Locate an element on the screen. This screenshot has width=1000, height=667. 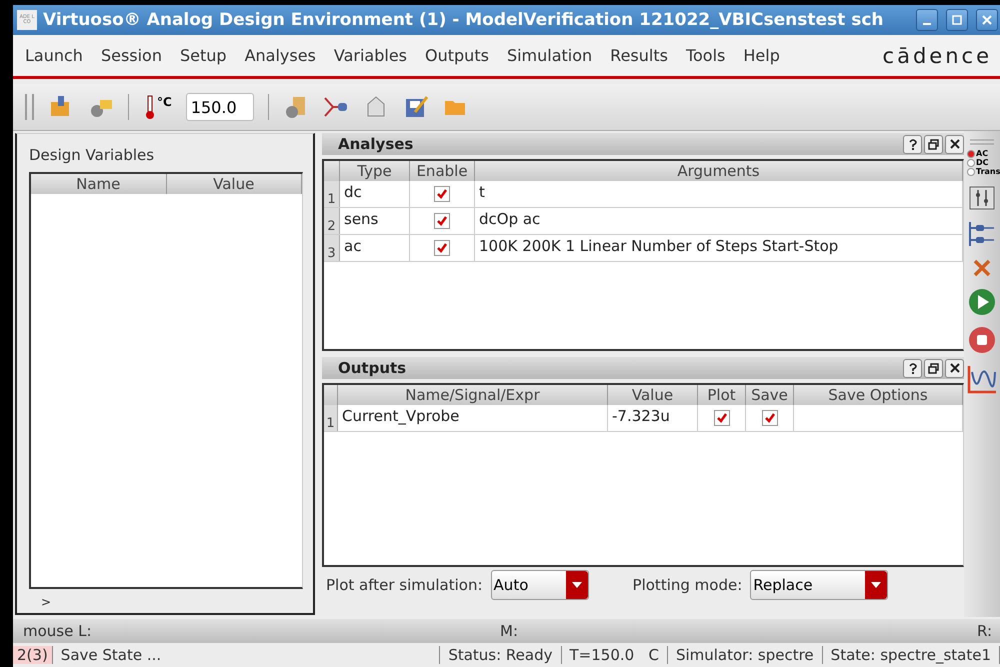
menu-item: Setup is located at coordinates (203, 55).